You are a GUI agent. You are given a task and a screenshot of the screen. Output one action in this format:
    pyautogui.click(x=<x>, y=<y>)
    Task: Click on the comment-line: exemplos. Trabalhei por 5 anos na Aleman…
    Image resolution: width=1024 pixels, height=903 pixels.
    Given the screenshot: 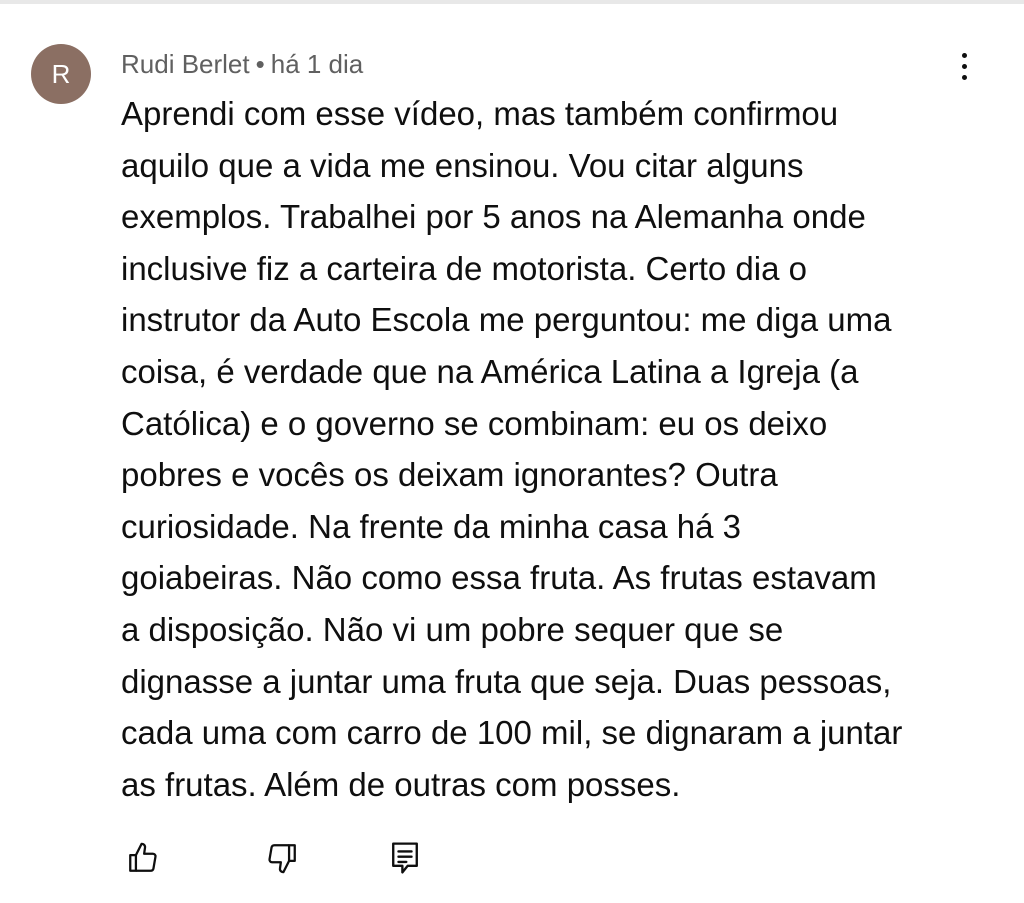 What is the action you would take?
    pyautogui.click(x=493, y=217)
    